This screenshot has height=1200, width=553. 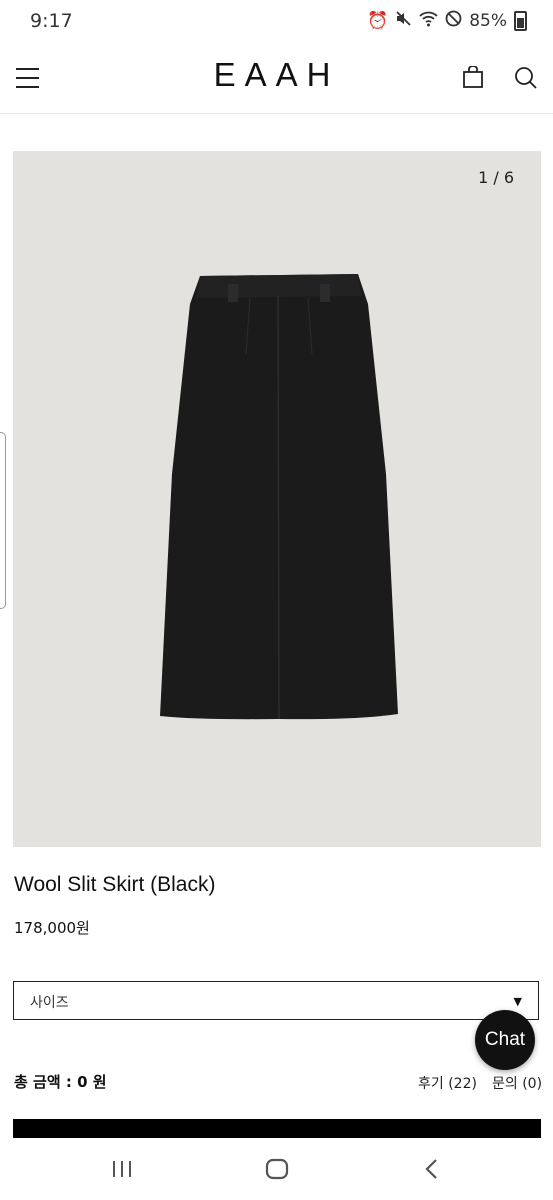 What do you see at coordinates (49, 1003) in the screenshot?
I see `size-select-label: 사이즈` at bounding box center [49, 1003].